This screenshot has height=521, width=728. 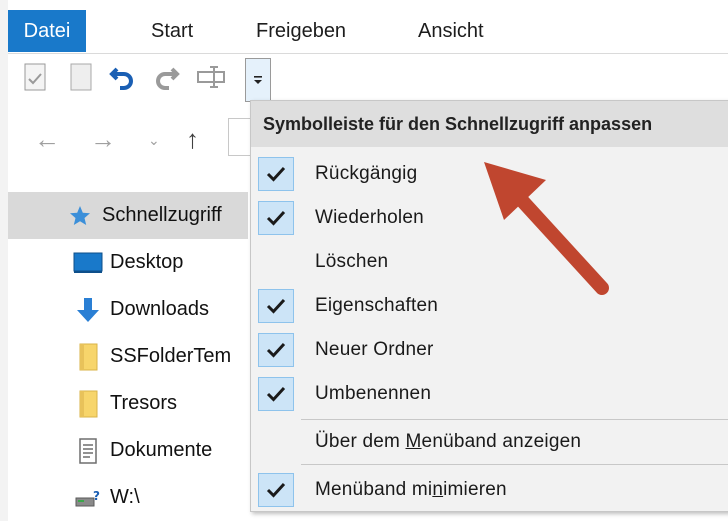 What do you see at coordinates (88, 451) in the screenshot?
I see `documents-icon` at bounding box center [88, 451].